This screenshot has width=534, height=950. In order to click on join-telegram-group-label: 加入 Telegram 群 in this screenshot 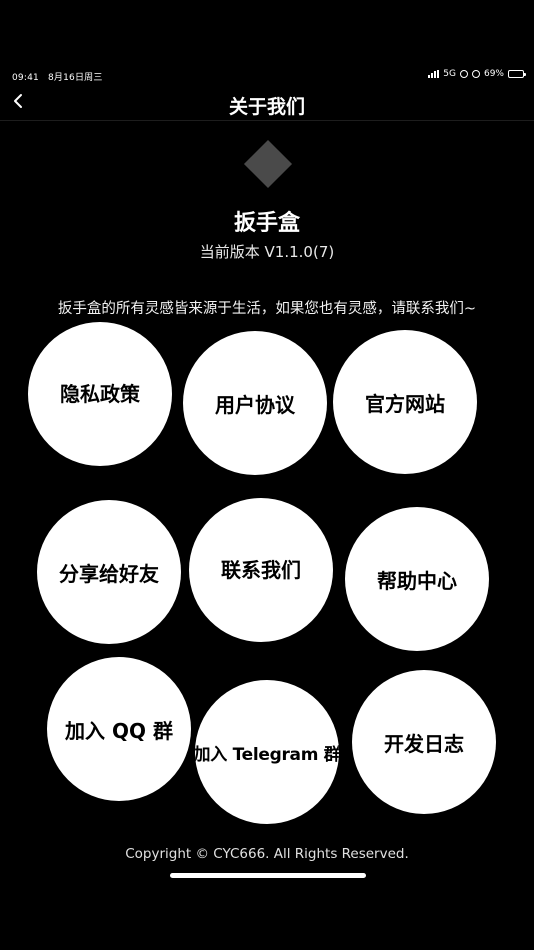, I will do `click(267, 754)`.